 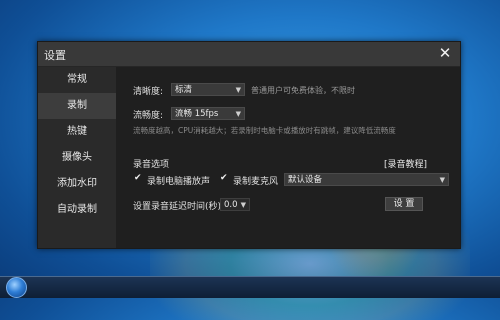 What do you see at coordinates (151, 165) in the screenshot?
I see `audio-section-label: 录音选项` at bounding box center [151, 165].